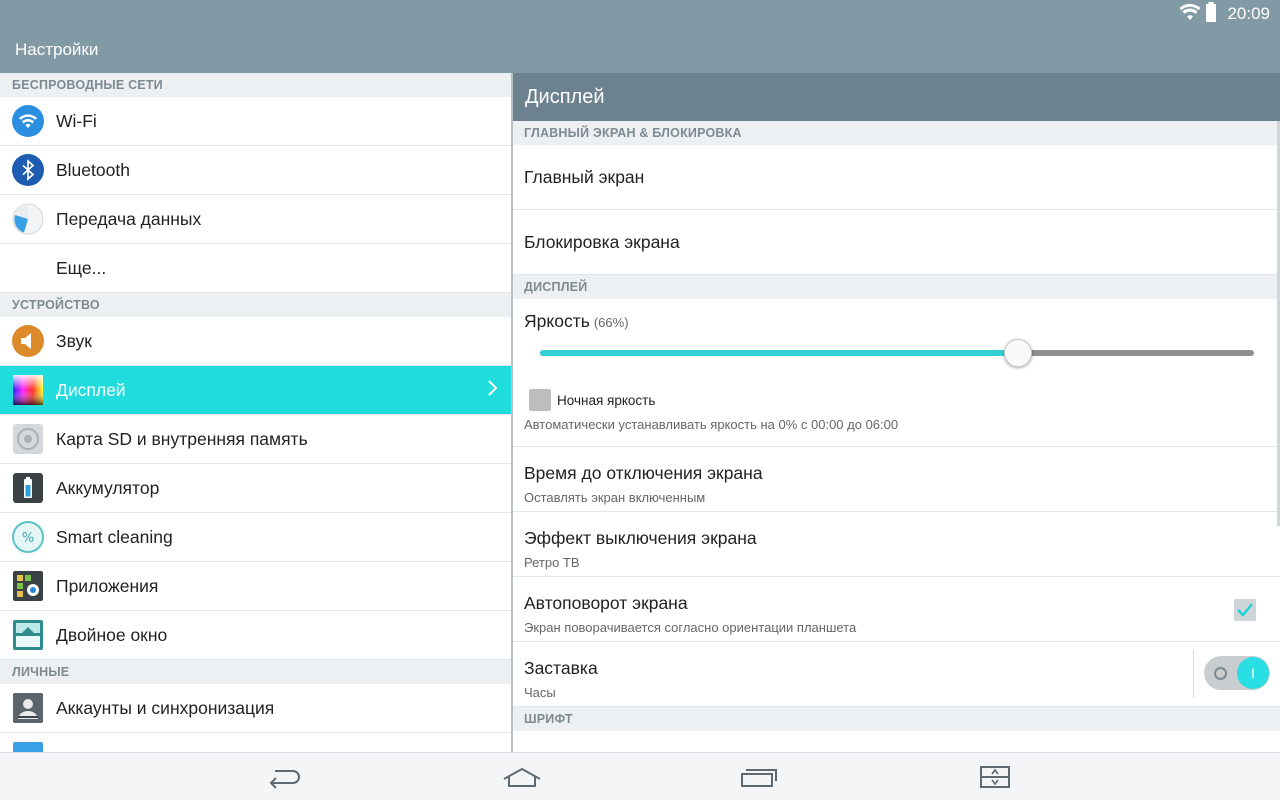 This screenshot has height=800, width=1280. I want to click on back-arrow-icon, so click(284, 779).